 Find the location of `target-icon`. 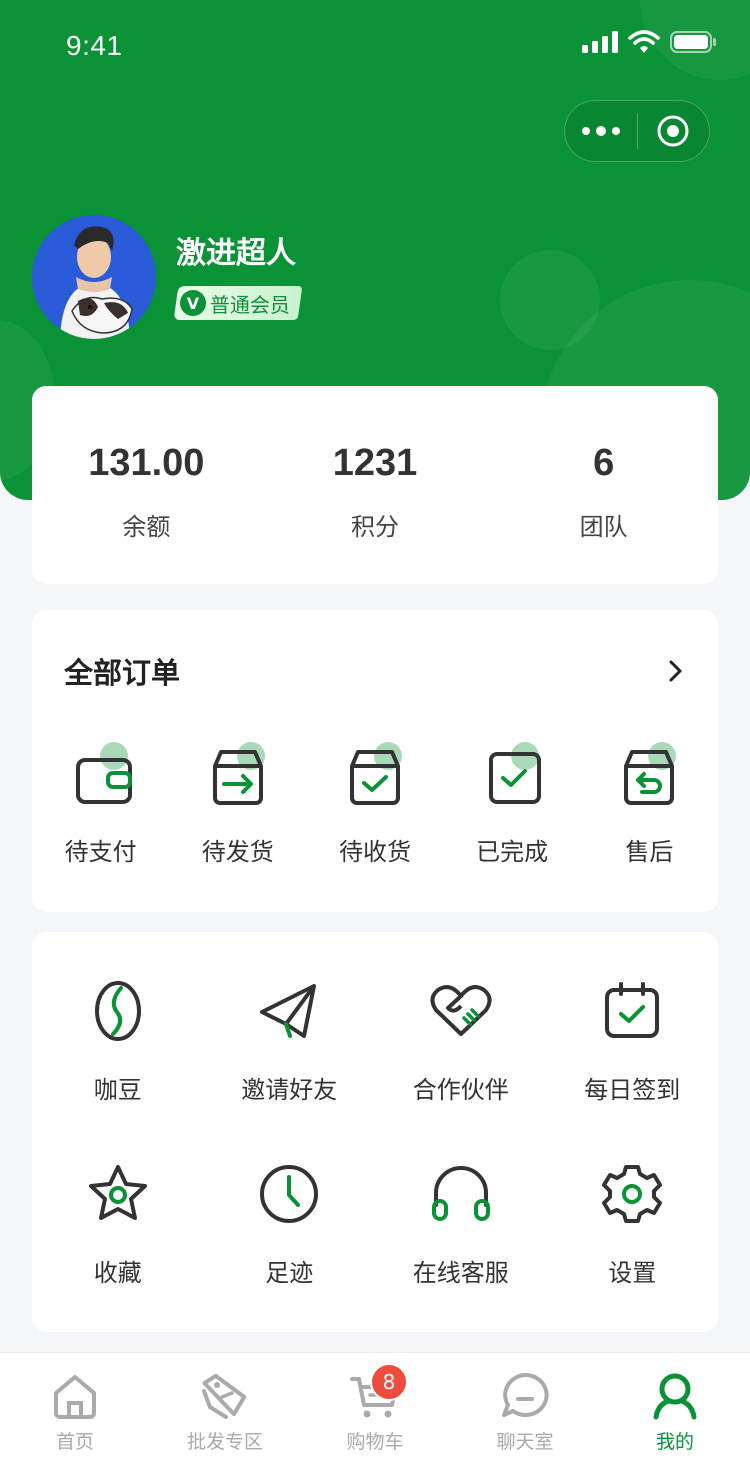

target-icon is located at coordinates (673, 131).